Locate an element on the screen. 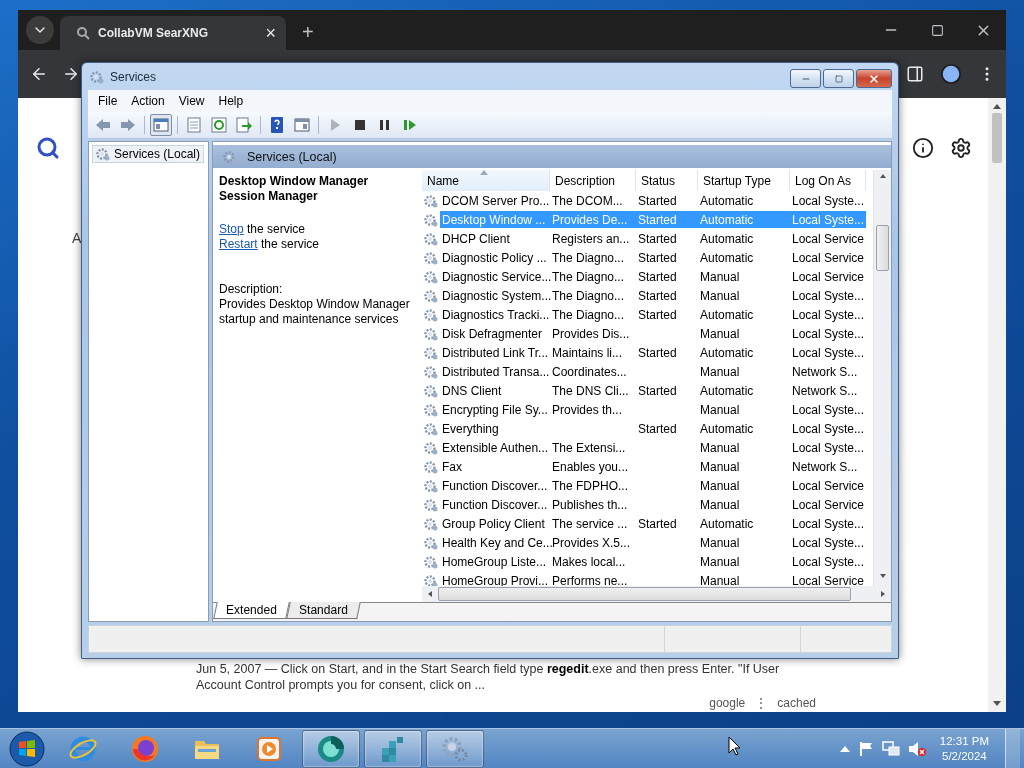 The image size is (1024, 768). close-button is located at coordinates (874, 78).